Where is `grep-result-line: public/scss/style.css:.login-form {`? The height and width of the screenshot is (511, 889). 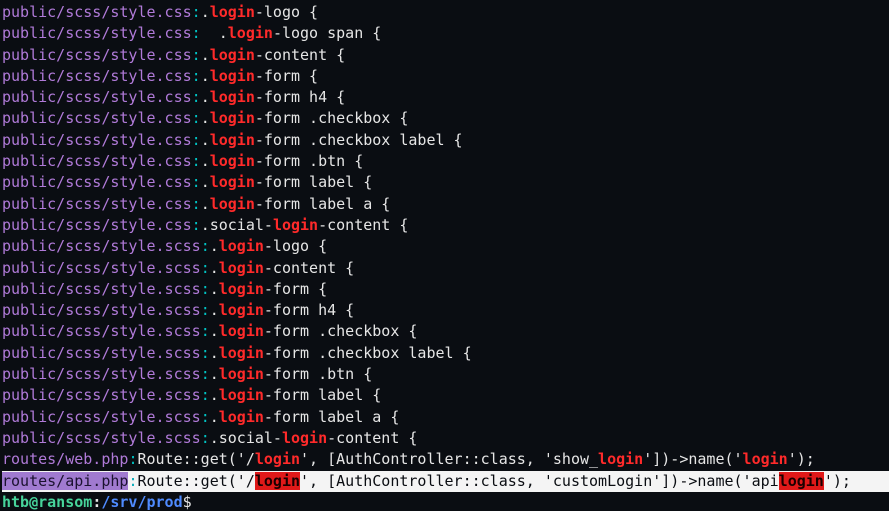 grep-result-line: public/scss/style.css:.login-form { is located at coordinates (445, 76).